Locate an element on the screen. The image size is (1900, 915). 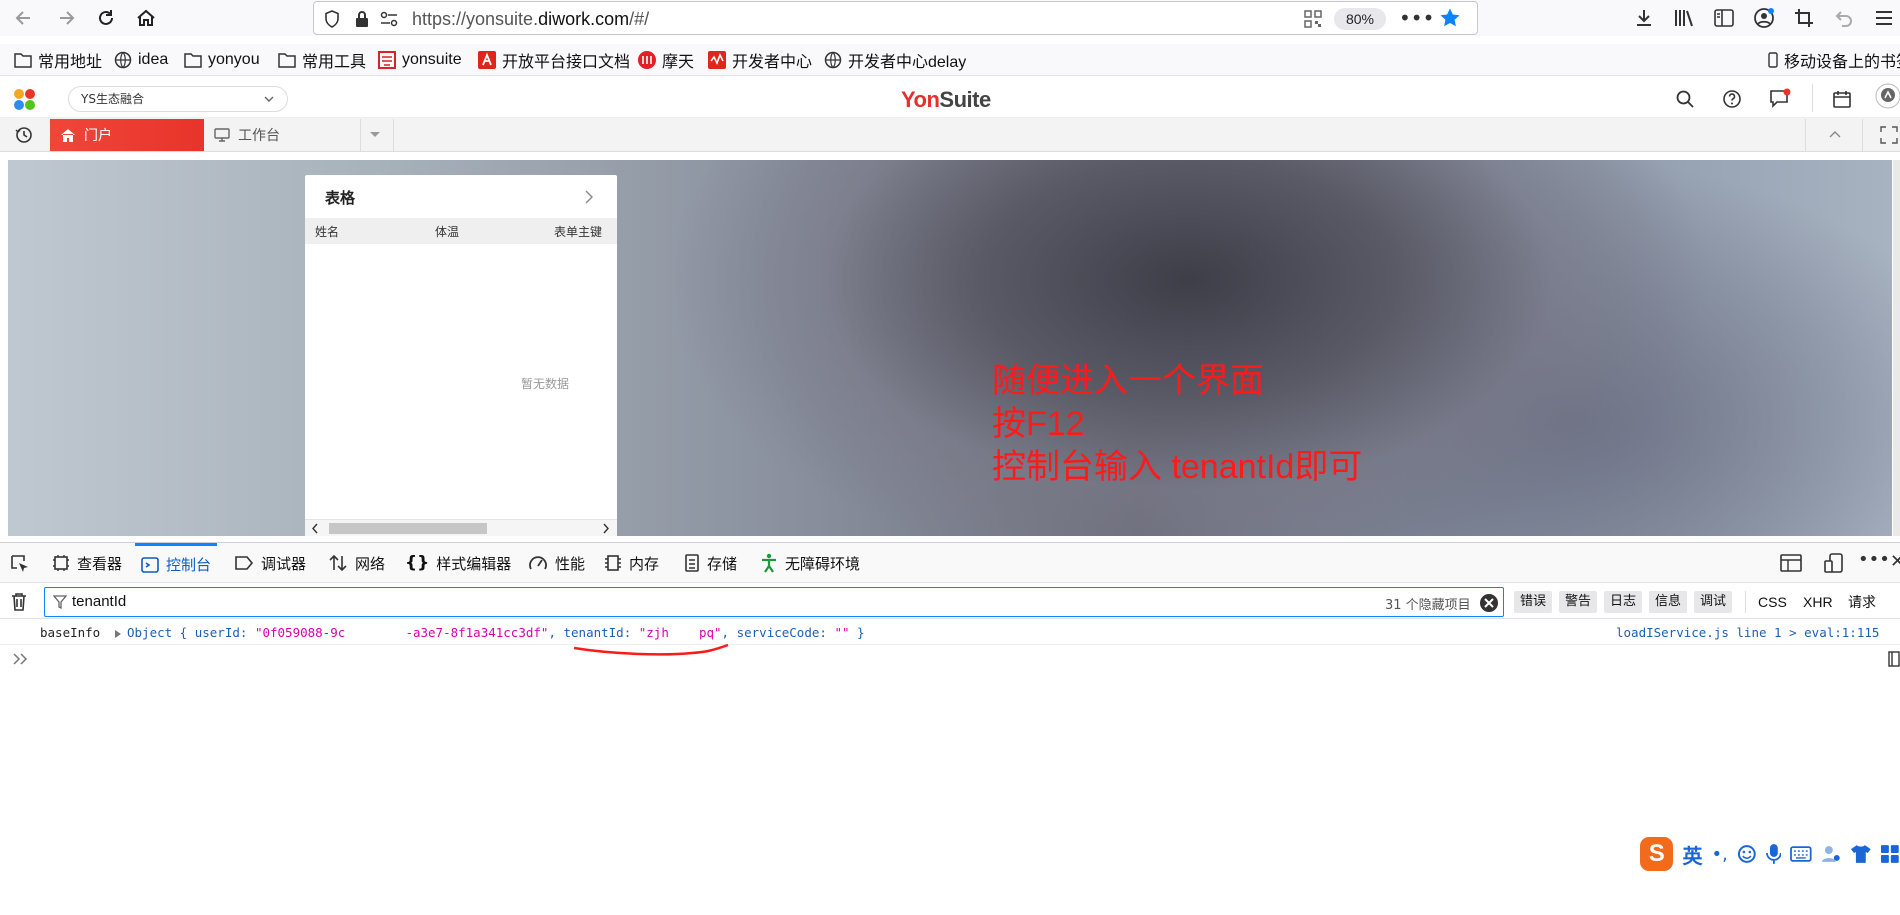
red-underline-mark is located at coordinates (651, 650).